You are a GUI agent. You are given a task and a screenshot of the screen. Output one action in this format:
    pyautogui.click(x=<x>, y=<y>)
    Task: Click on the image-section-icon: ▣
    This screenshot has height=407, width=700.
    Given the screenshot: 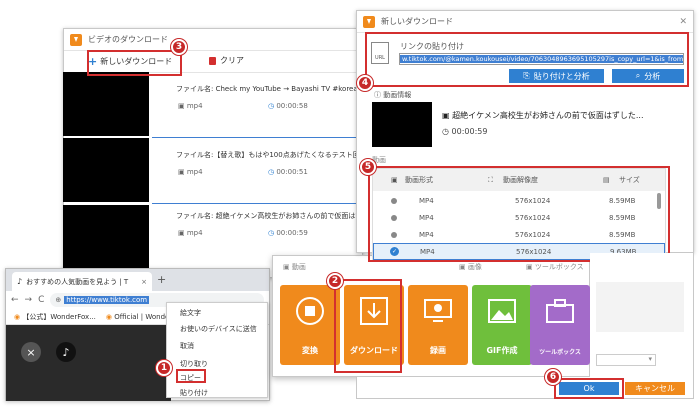 What is the action you would take?
    pyautogui.click(x=462, y=267)
    